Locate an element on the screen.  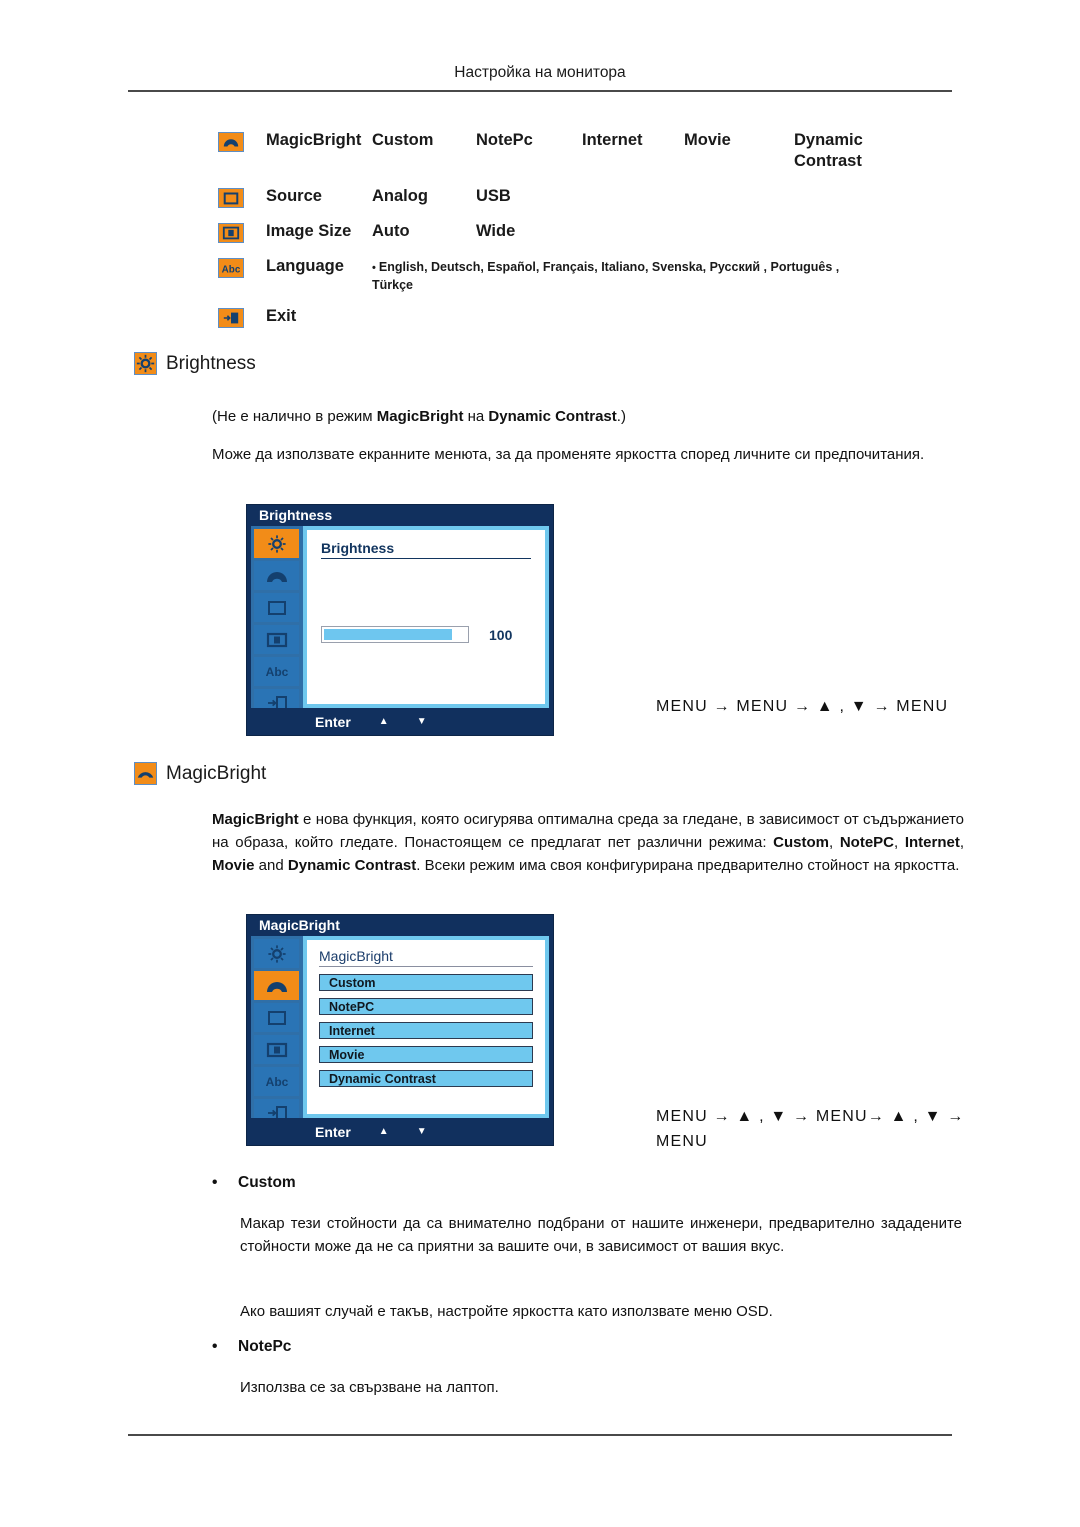
menu-label-exit: Exit is located at coordinates (281, 316).